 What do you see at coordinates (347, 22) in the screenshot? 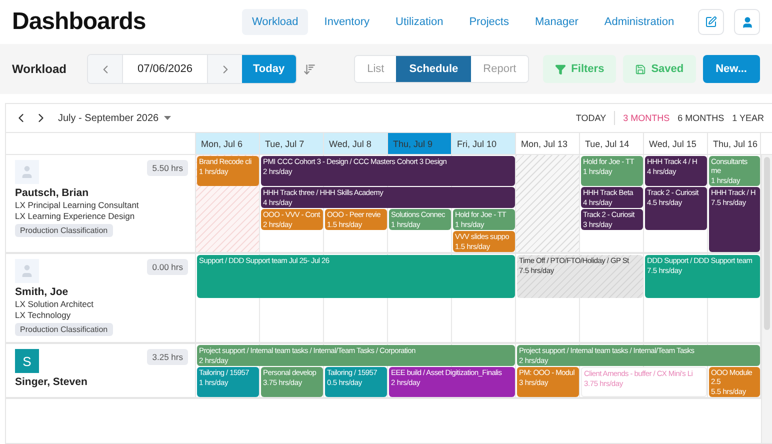
I see `nav-tab: Inventory` at bounding box center [347, 22].